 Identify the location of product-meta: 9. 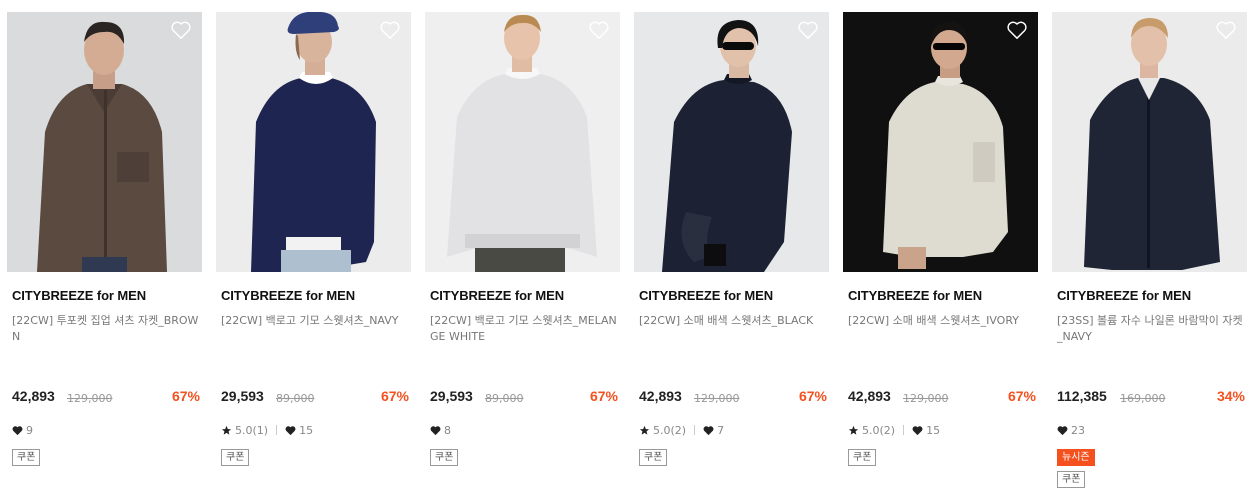
(22, 430).